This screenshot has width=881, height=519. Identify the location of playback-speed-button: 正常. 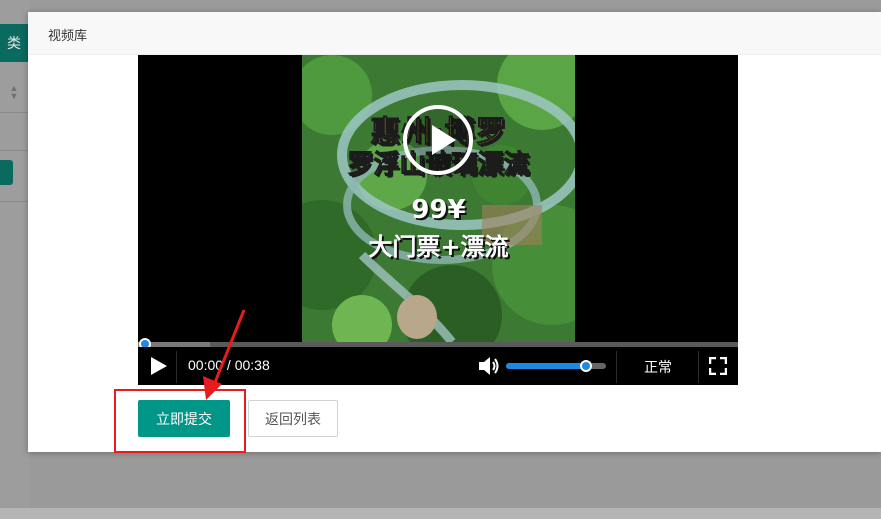
(658, 367).